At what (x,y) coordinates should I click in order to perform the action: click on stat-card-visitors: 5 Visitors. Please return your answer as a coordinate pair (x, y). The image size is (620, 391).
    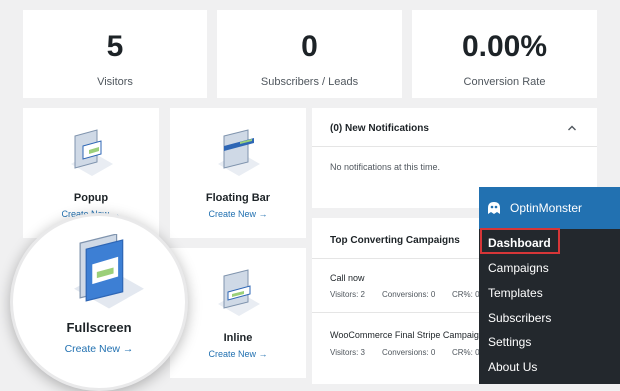
    Looking at the image, I should click on (115, 54).